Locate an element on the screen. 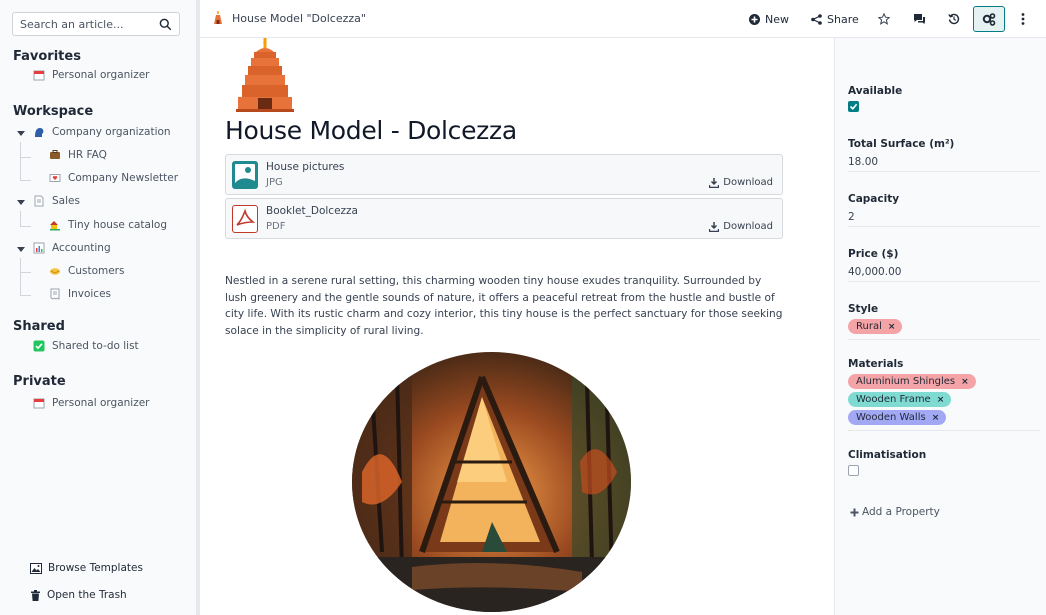  add-property-button: Add a Property is located at coordinates (895, 512).